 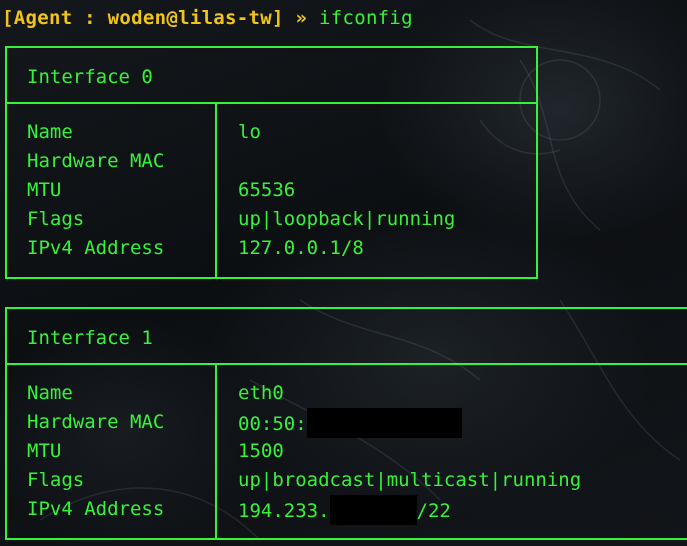 I want to click on table-row: Flags up|loopback|running, so click(x=271, y=219).